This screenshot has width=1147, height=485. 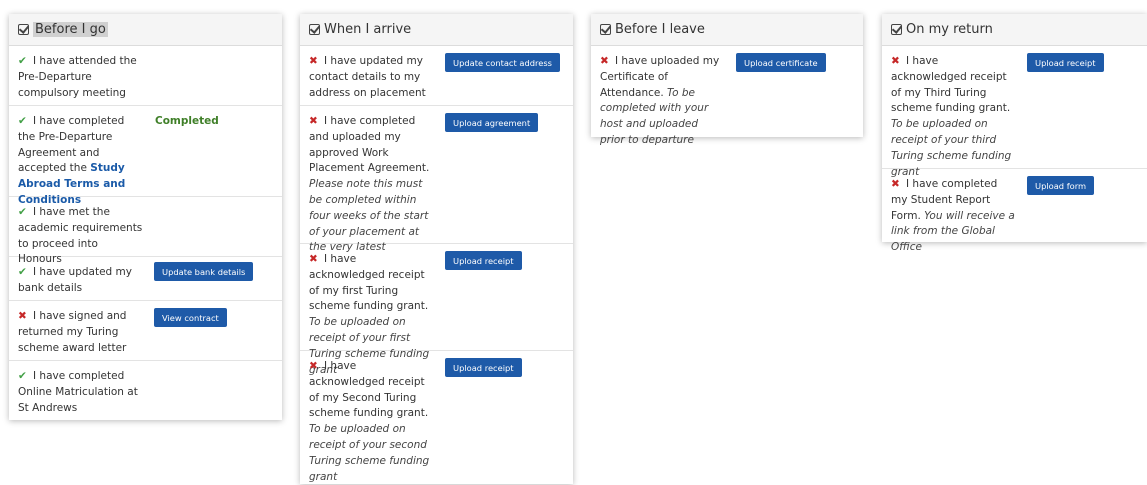 I want to click on upload-form-button: Upload form, so click(x=1061, y=185).